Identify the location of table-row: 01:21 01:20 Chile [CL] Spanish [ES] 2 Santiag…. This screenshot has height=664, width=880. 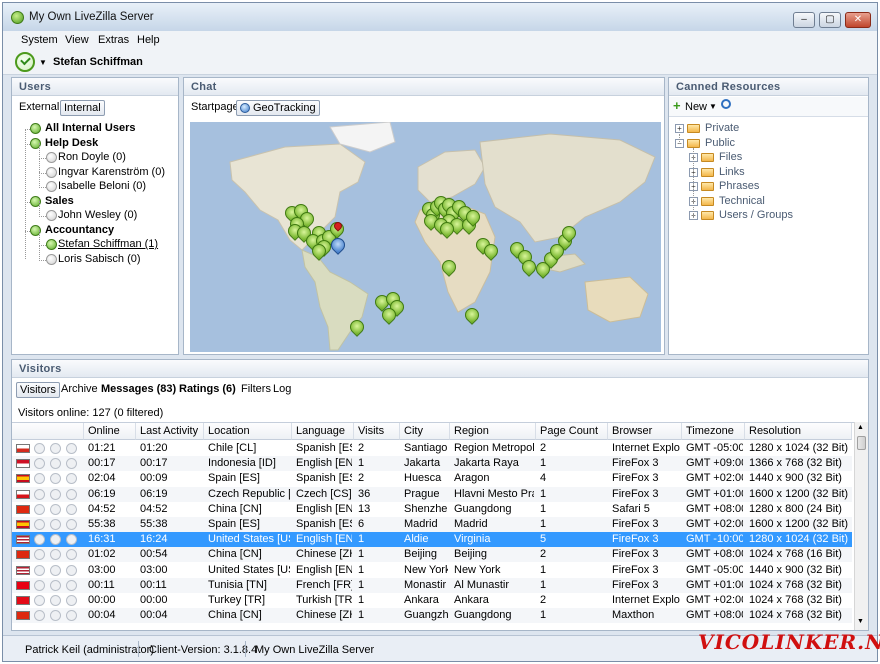
(432, 448).